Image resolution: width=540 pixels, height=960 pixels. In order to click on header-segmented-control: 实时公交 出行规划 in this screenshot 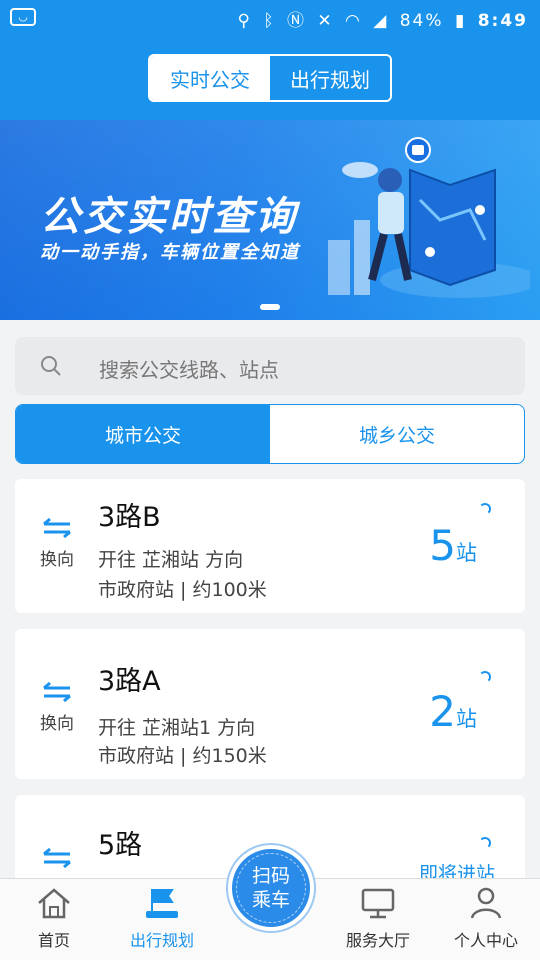, I will do `click(270, 78)`.